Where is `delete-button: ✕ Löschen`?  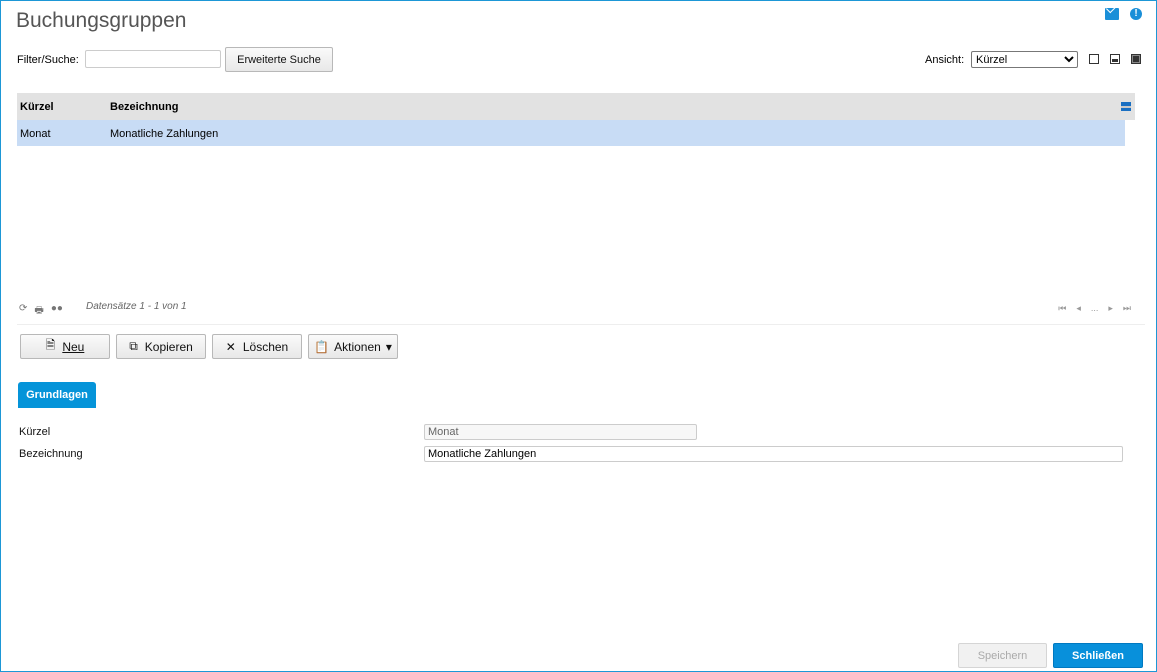
delete-button: ✕ Löschen is located at coordinates (257, 346).